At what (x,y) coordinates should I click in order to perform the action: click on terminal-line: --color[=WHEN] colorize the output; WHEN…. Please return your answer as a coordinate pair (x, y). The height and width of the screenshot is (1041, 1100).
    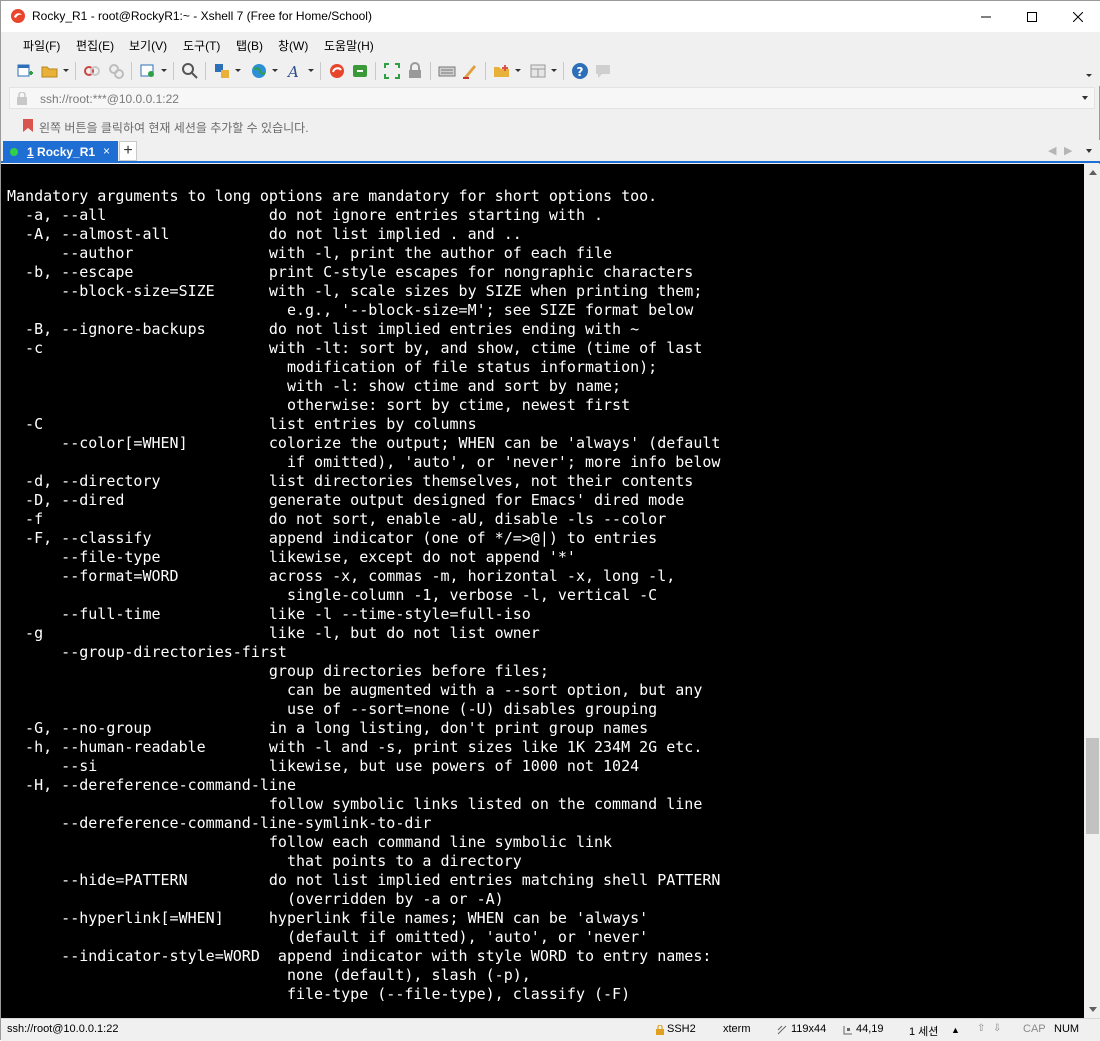
    Looking at the image, I should click on (364, 443).